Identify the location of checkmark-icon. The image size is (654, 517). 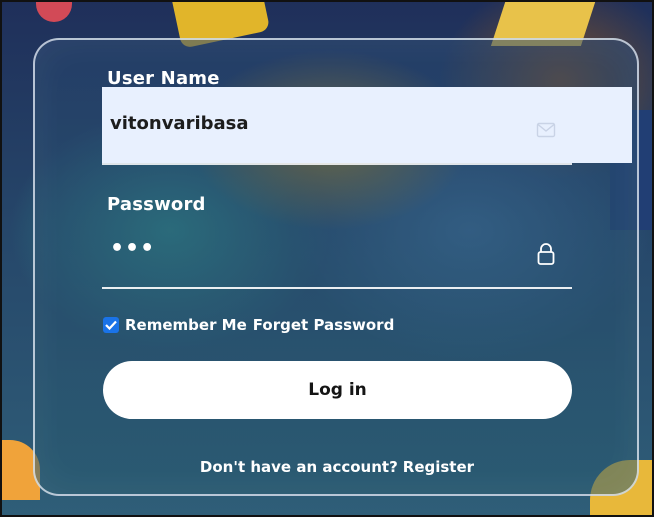
(111, 325).